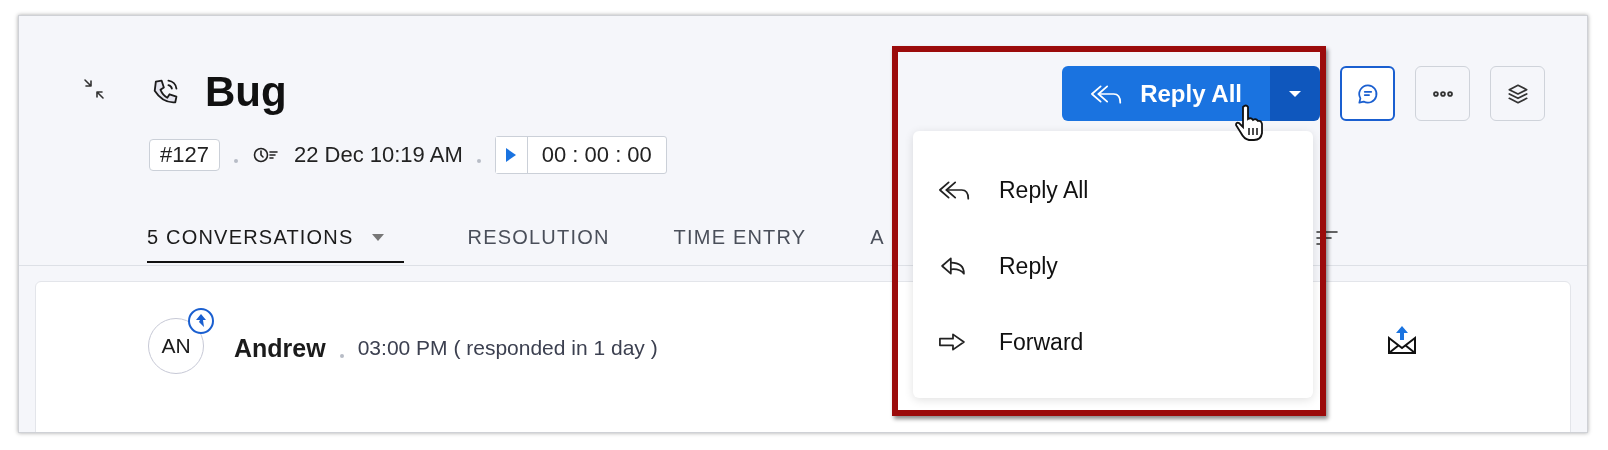  Describe the element at coordinates (201, 321) in the screenshot. I see `outgoing-badge-icon` at that location.